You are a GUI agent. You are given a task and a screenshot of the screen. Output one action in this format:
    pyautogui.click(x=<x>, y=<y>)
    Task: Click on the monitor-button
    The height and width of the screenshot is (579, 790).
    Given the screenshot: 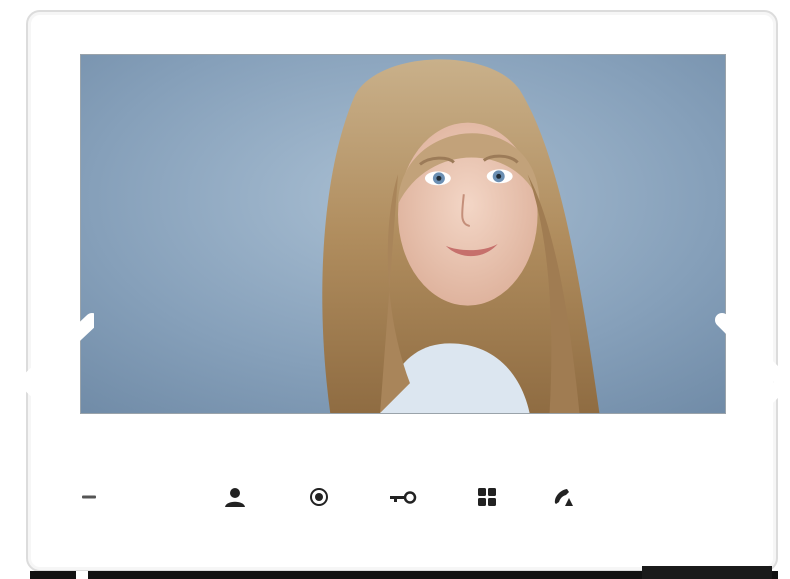 What is the action you would take?
    pyautogui.click(x=319, y=497)
    